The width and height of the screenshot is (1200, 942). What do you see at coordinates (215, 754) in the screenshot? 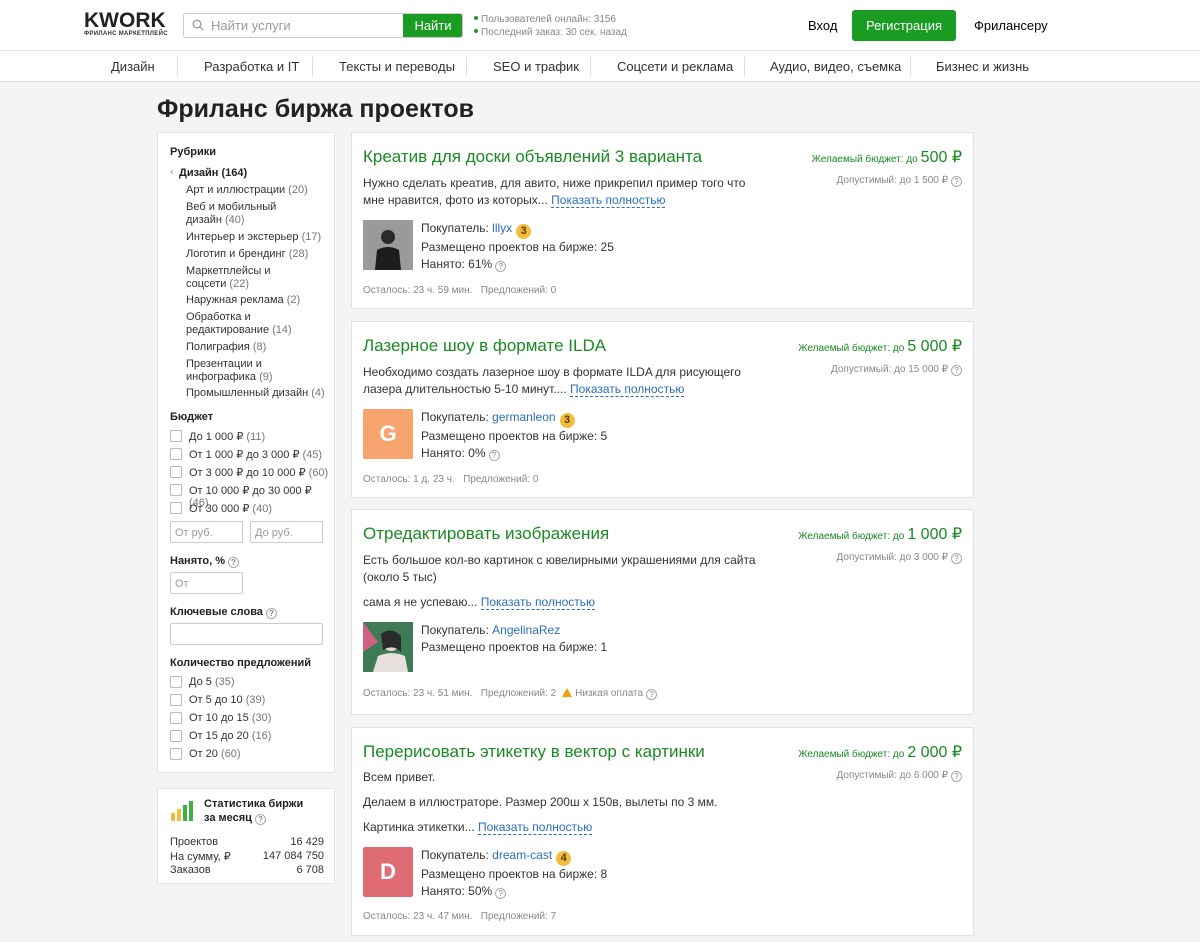
I see `offers-option: От 20 (60)` at bounding box center [215, 754].